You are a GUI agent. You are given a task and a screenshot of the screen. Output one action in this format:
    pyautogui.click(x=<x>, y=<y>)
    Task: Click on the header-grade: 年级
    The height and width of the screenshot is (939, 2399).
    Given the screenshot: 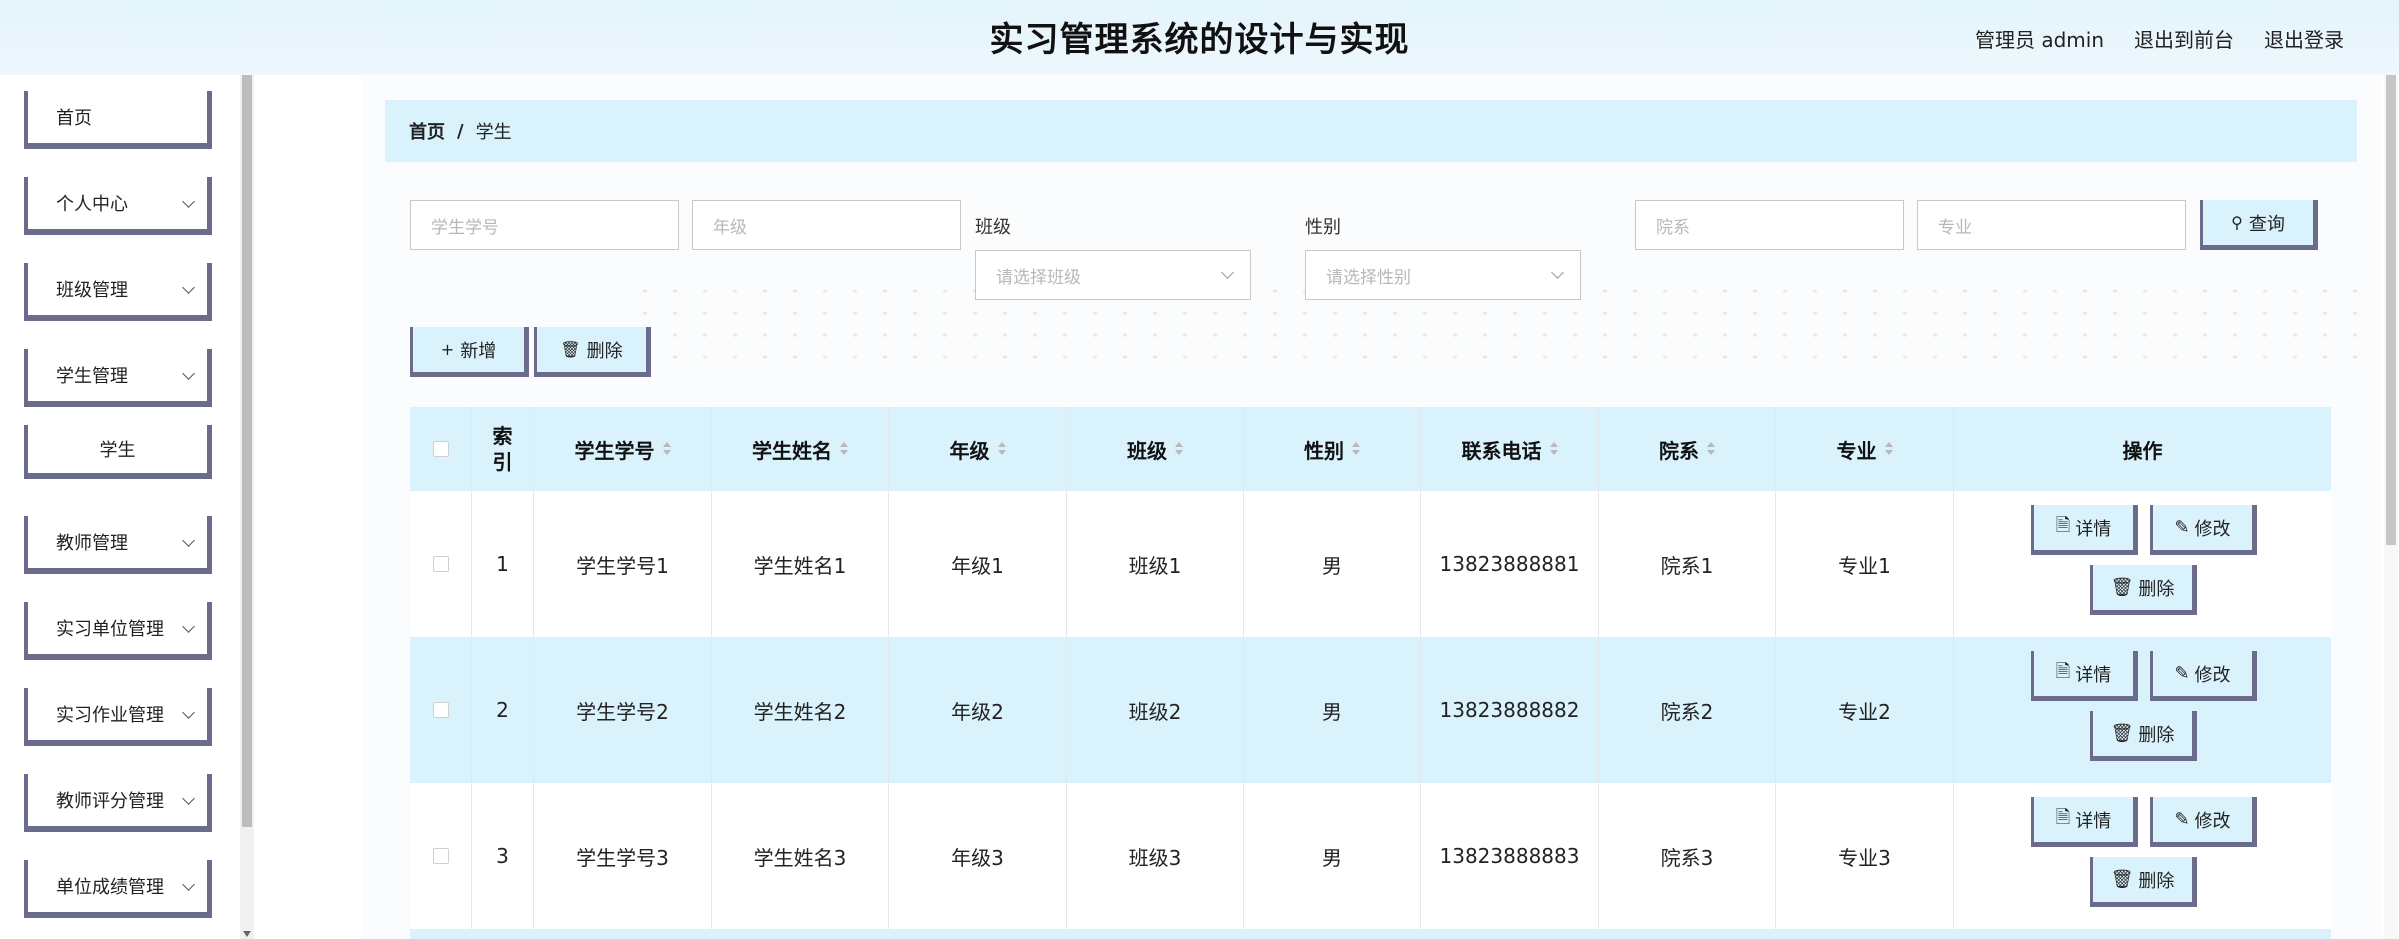 What is the action you would take?
    pyautogui.click(x=978, y=449)
    